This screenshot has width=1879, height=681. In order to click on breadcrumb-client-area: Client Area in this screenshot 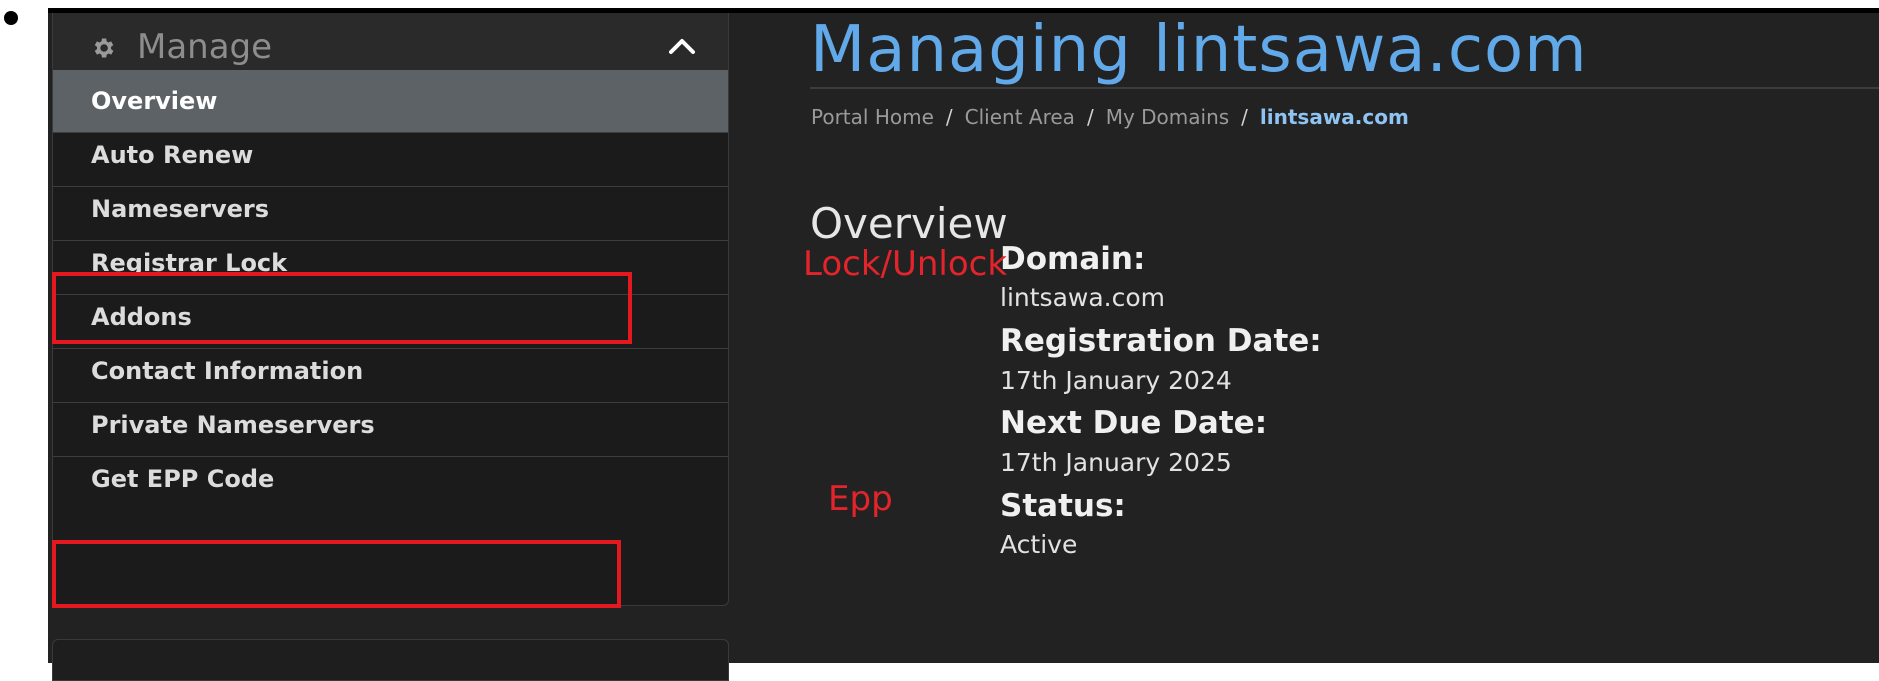, I will do `click(1020, 117)`.